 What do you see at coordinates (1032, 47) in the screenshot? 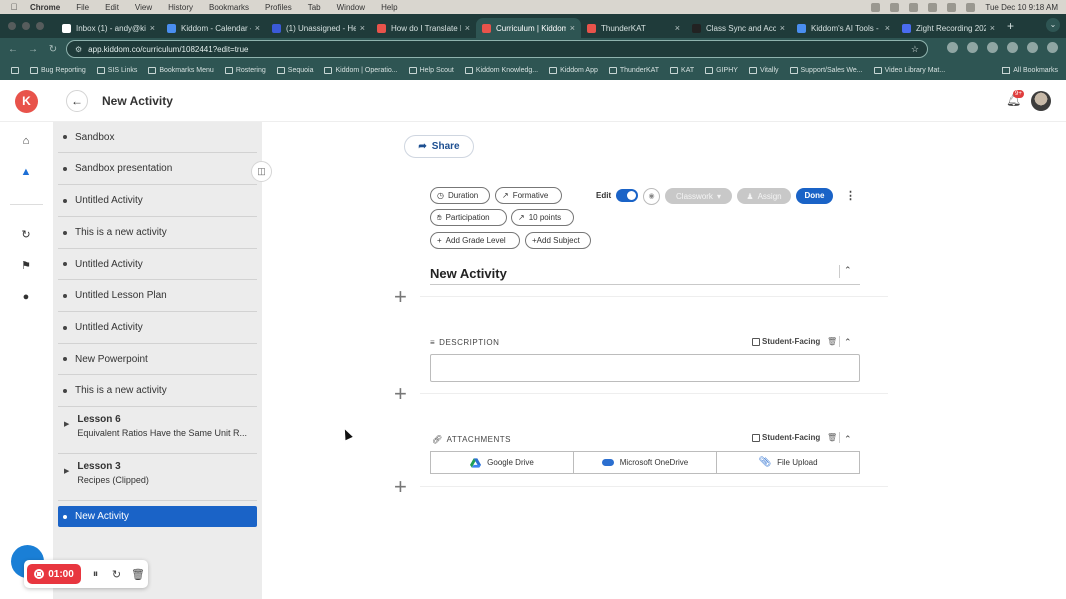
I see `profile-icon` at bounding box center [1032, 47].